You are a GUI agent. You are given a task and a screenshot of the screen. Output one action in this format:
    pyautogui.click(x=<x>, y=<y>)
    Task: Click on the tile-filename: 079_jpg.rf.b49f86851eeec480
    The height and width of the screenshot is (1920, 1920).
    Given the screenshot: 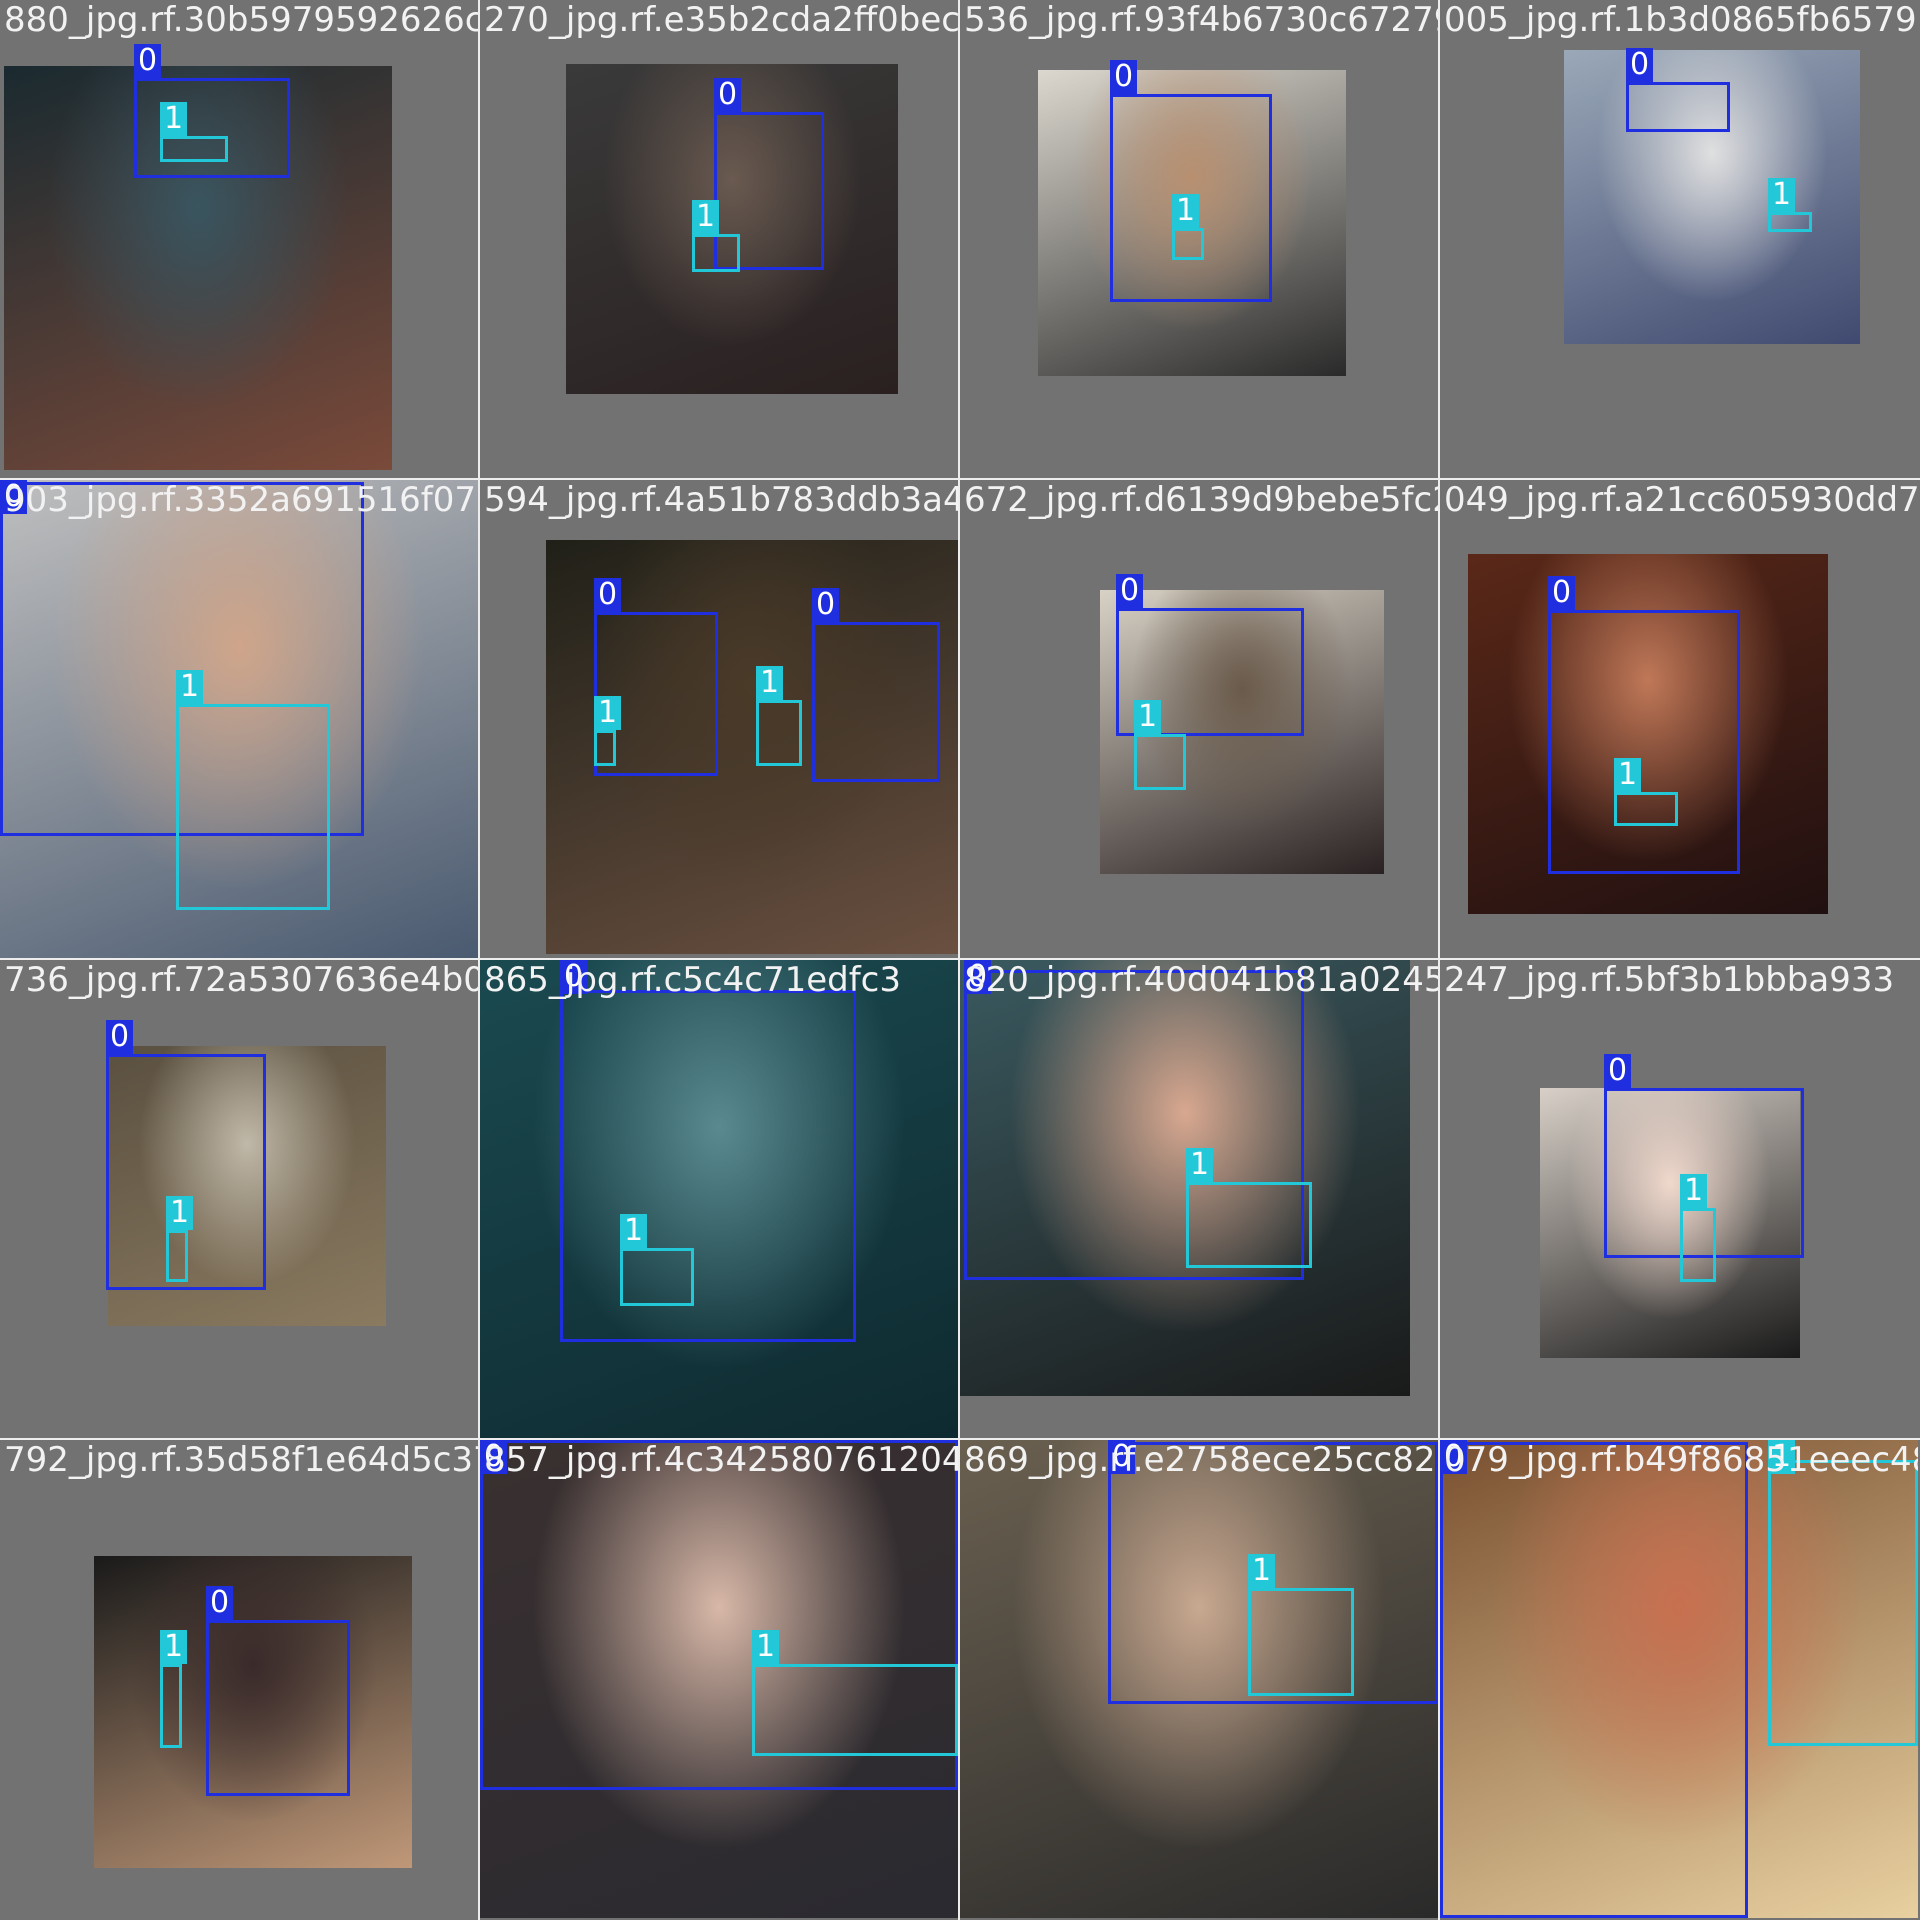 What is the action you would take?
    pyautogui.click(x=1681, y=1460)
    